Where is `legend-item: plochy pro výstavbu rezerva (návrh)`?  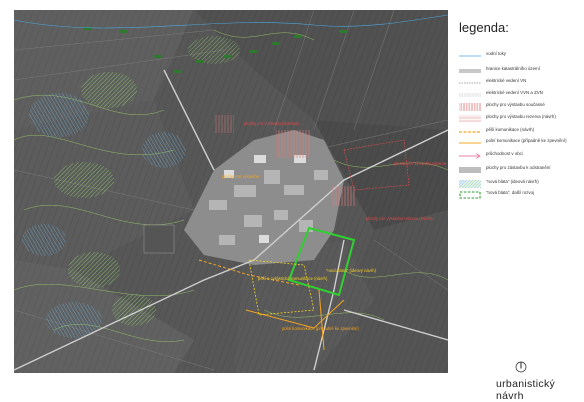
legend-item: plochy pro výstavbu rezerva (návrh) is located at coordinates (520, 119).